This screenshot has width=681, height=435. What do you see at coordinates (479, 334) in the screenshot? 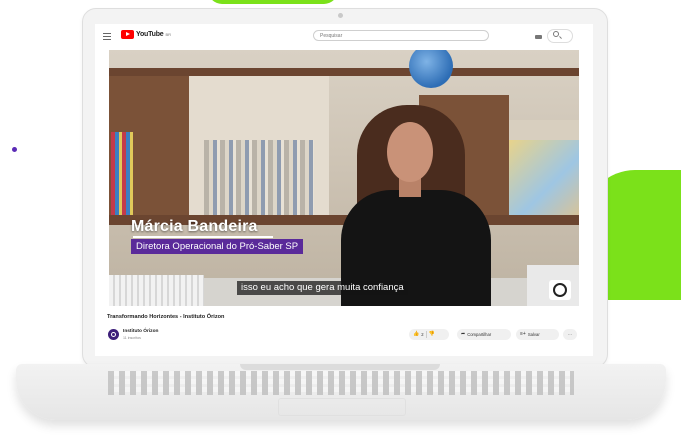
I see `share-label: Compartilhar` at bounding box center [479, 334].